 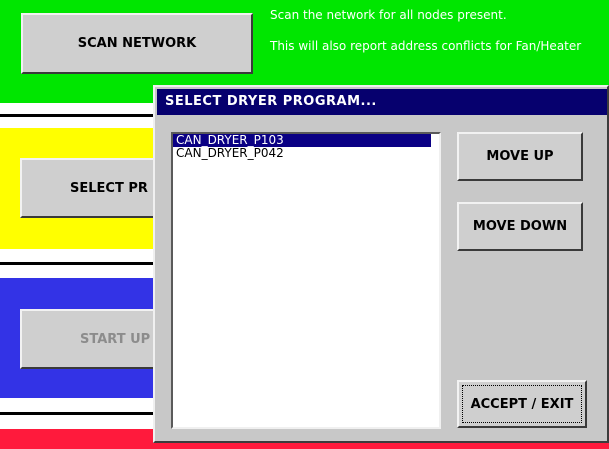 I want to click on move-up-button: MOVE UP, so click(x=520, y=156).